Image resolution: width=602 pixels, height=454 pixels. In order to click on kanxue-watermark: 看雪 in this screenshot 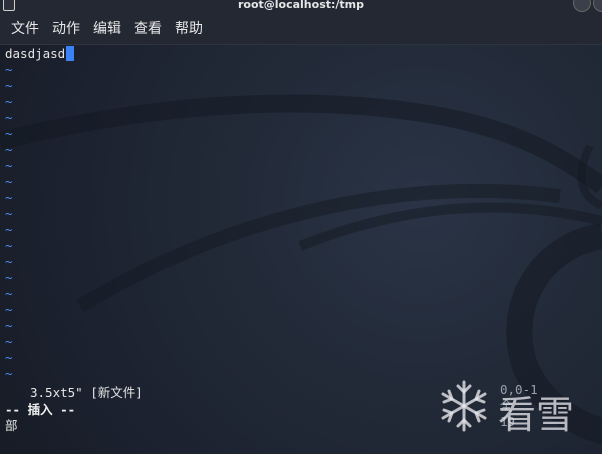, I will do `click(511, 408)`.